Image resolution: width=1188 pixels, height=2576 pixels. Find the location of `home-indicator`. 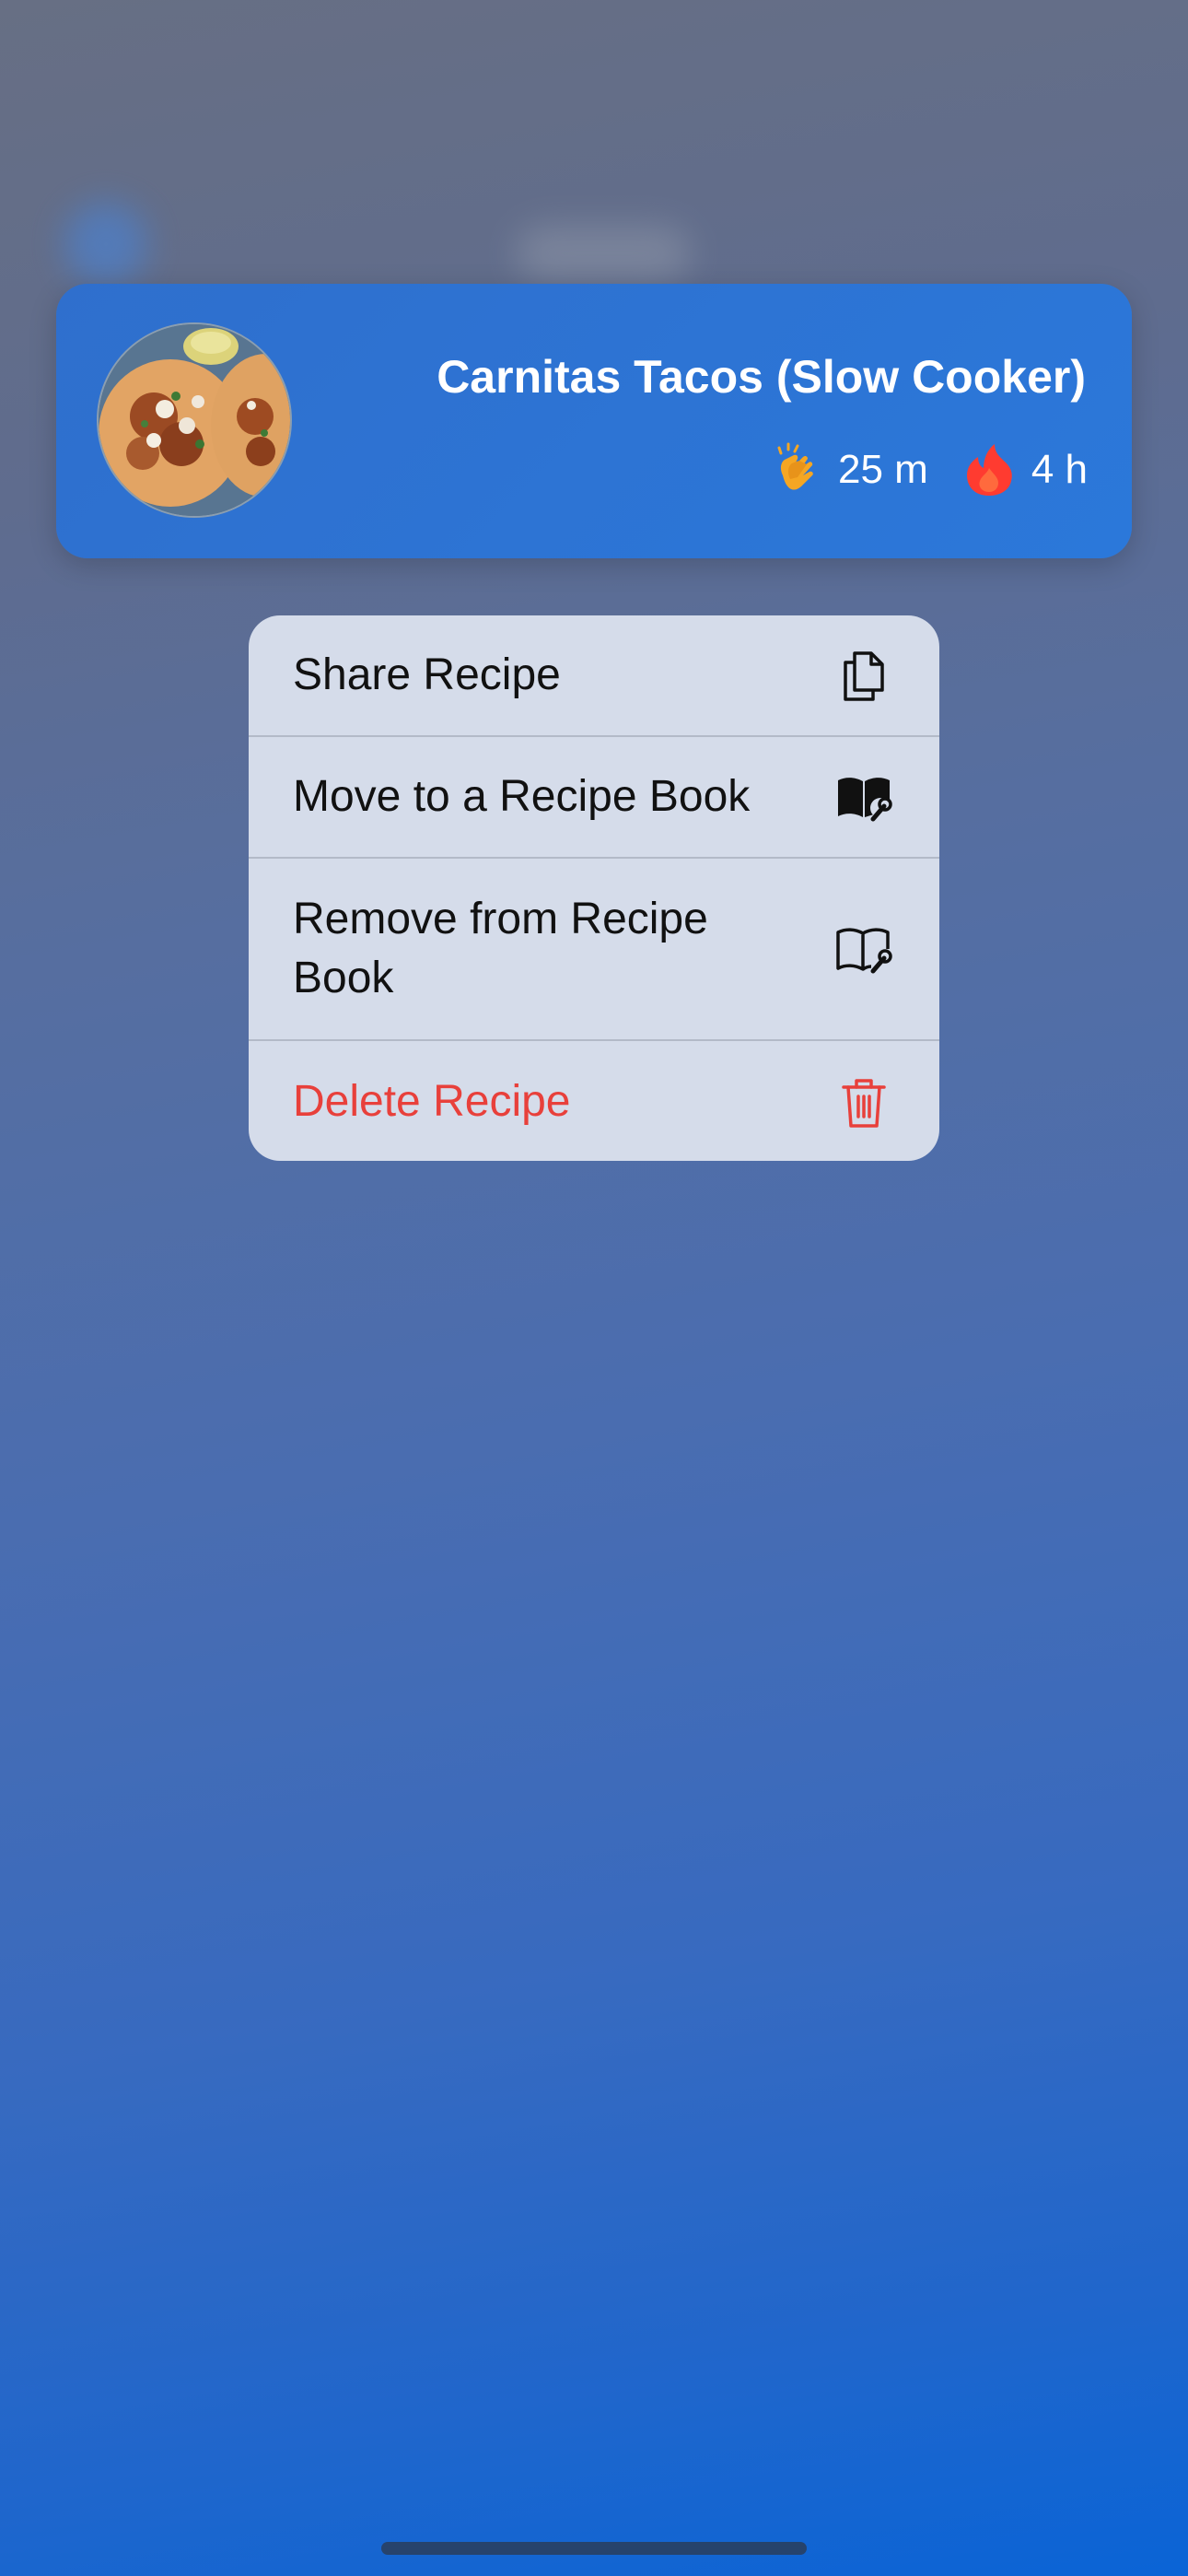

home-indicator is located at coordinates (594, 2548).